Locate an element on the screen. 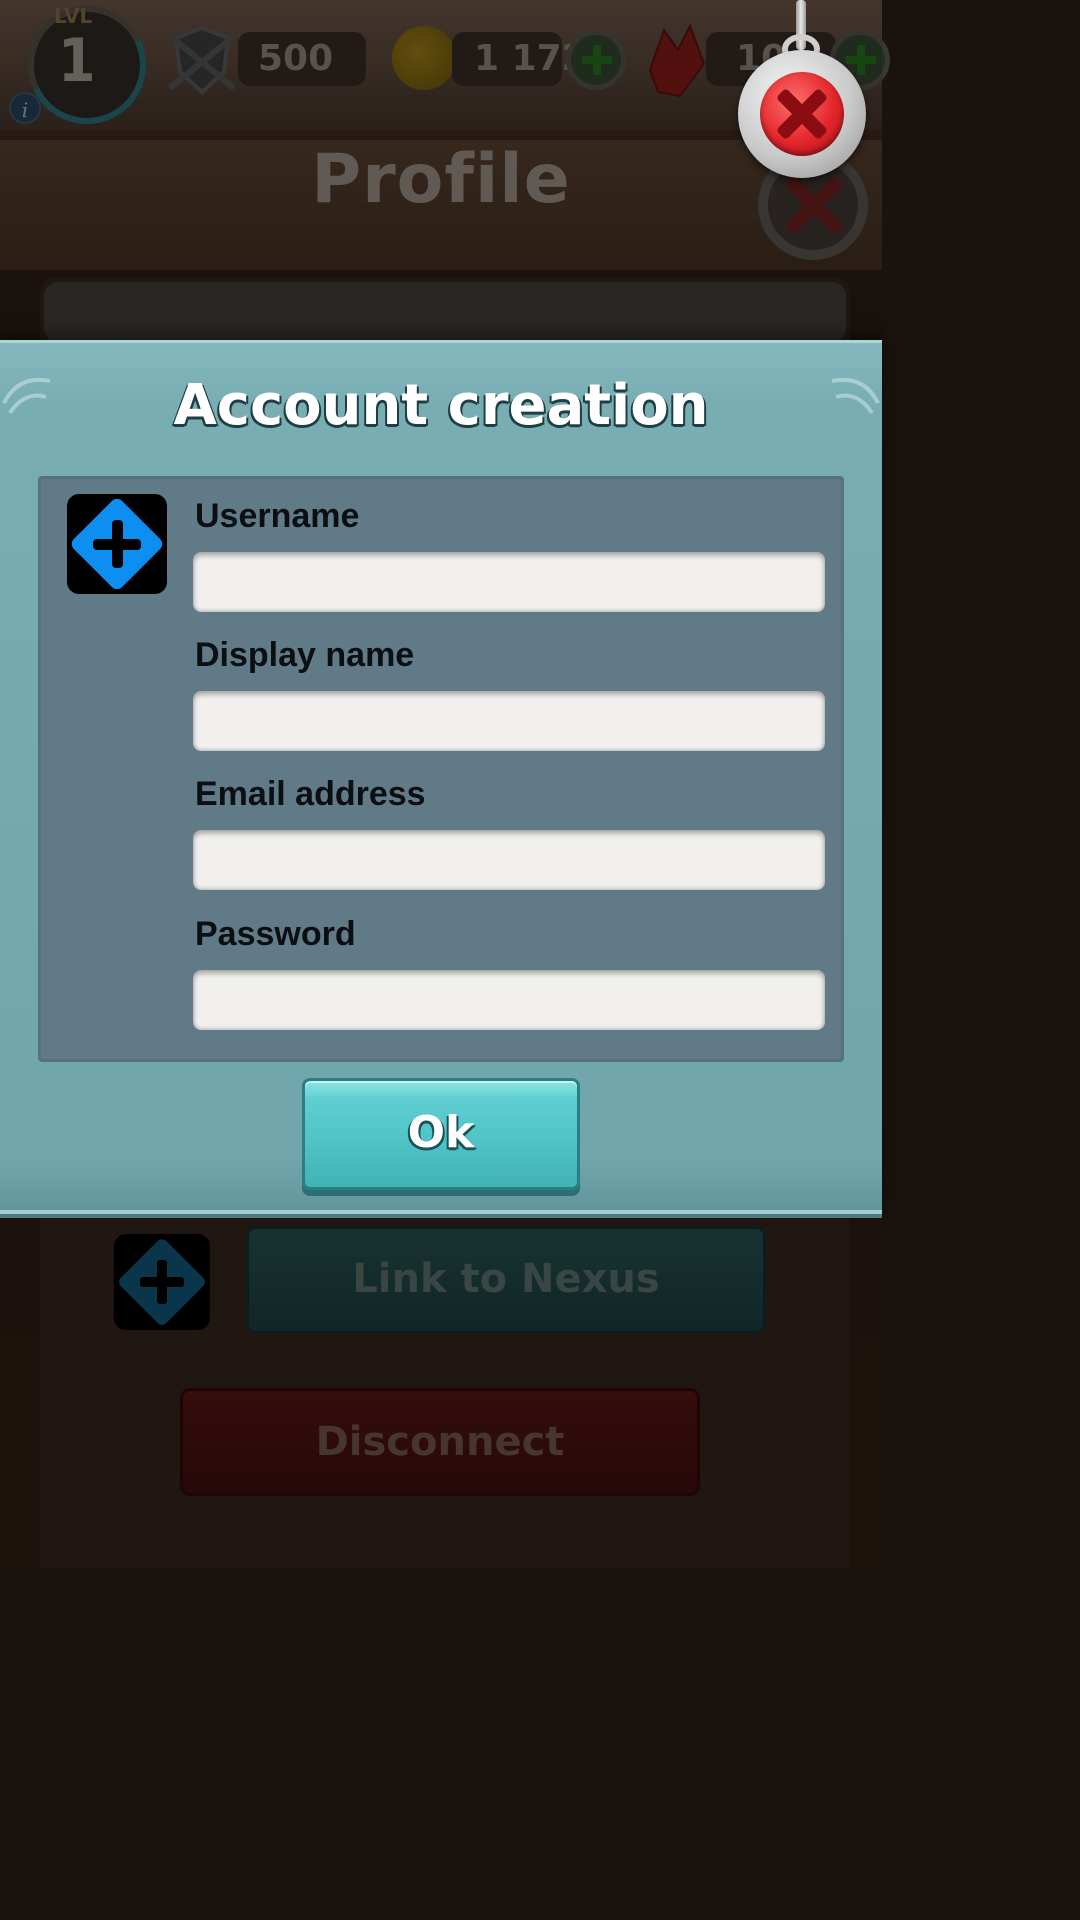 Image resolution: width=1080 pixels, height=1920 pixels. display-name-field is located at coordinates (509, 721).